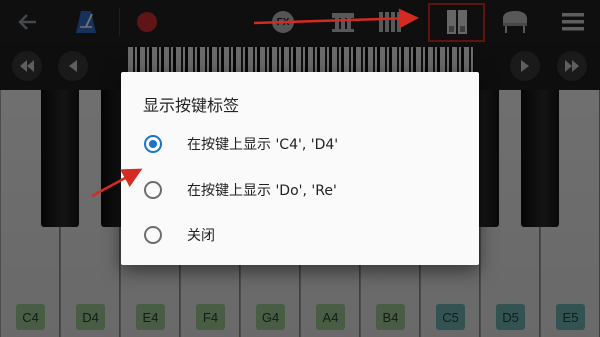 The height and width of the screenshot is (337, 600). I want to click on radio-selected-icon, so click(153, 144).